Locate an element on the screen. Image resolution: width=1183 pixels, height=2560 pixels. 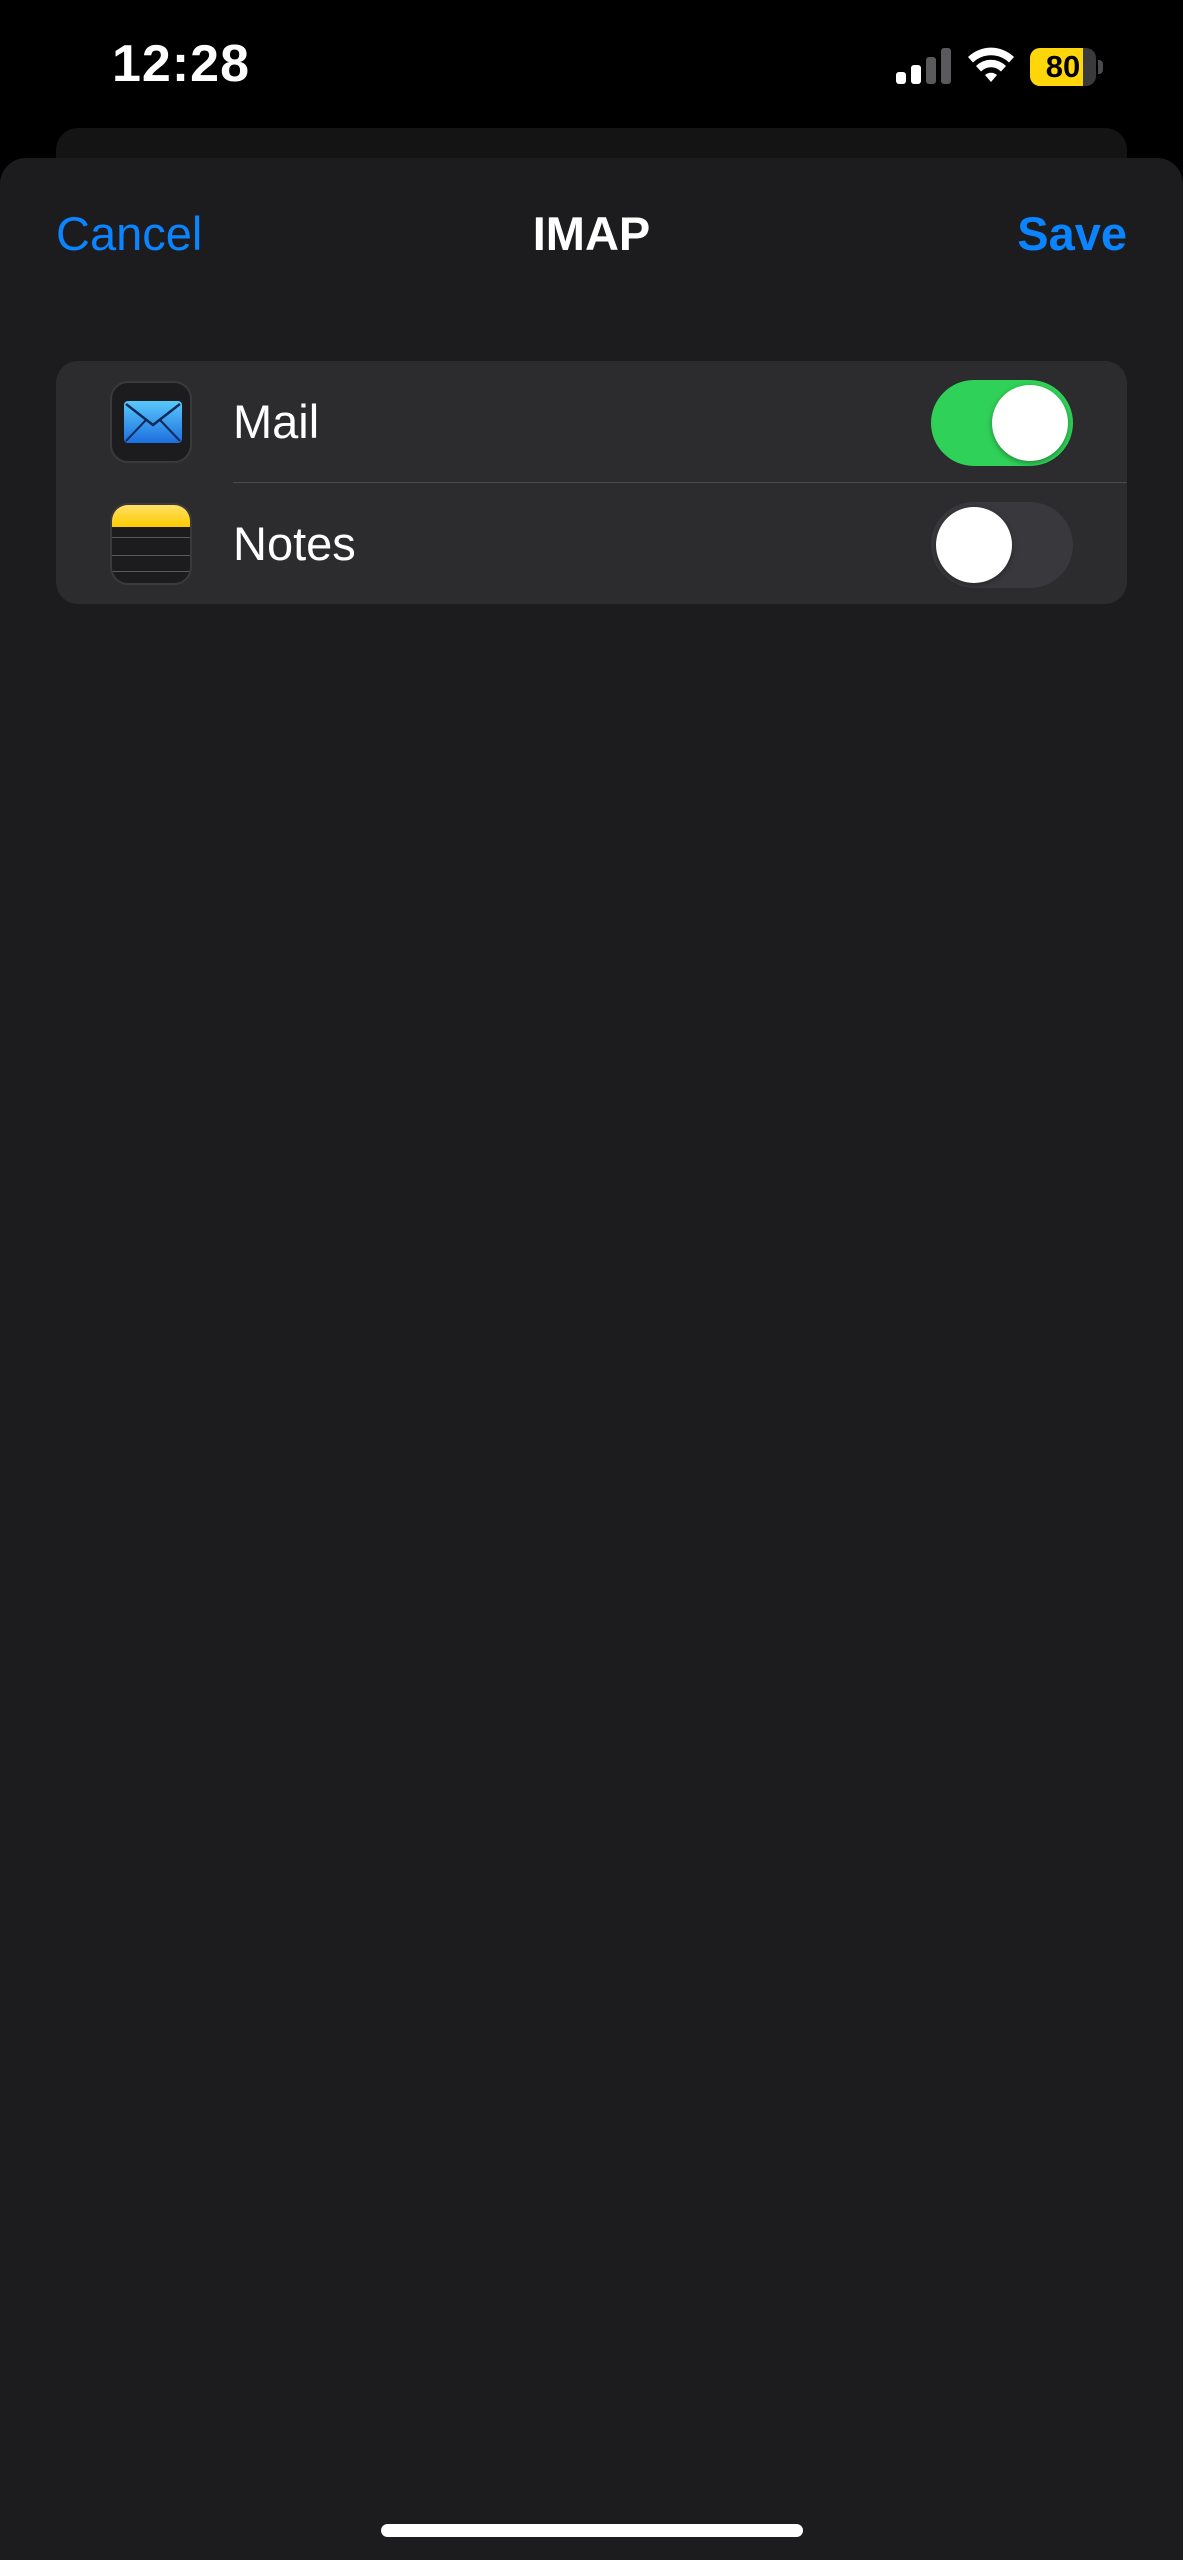
mail-app-icon is located at coordinates (151, 422).